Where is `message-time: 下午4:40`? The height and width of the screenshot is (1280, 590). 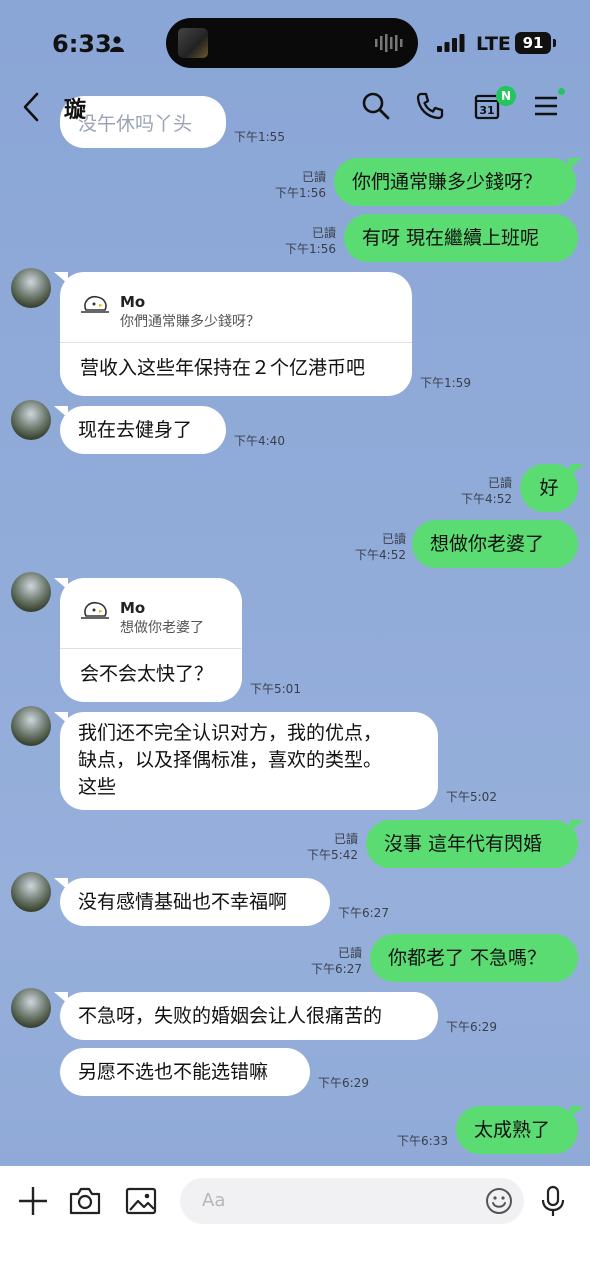
message-time: 下午4:40 is located at coordinates (259, 441).